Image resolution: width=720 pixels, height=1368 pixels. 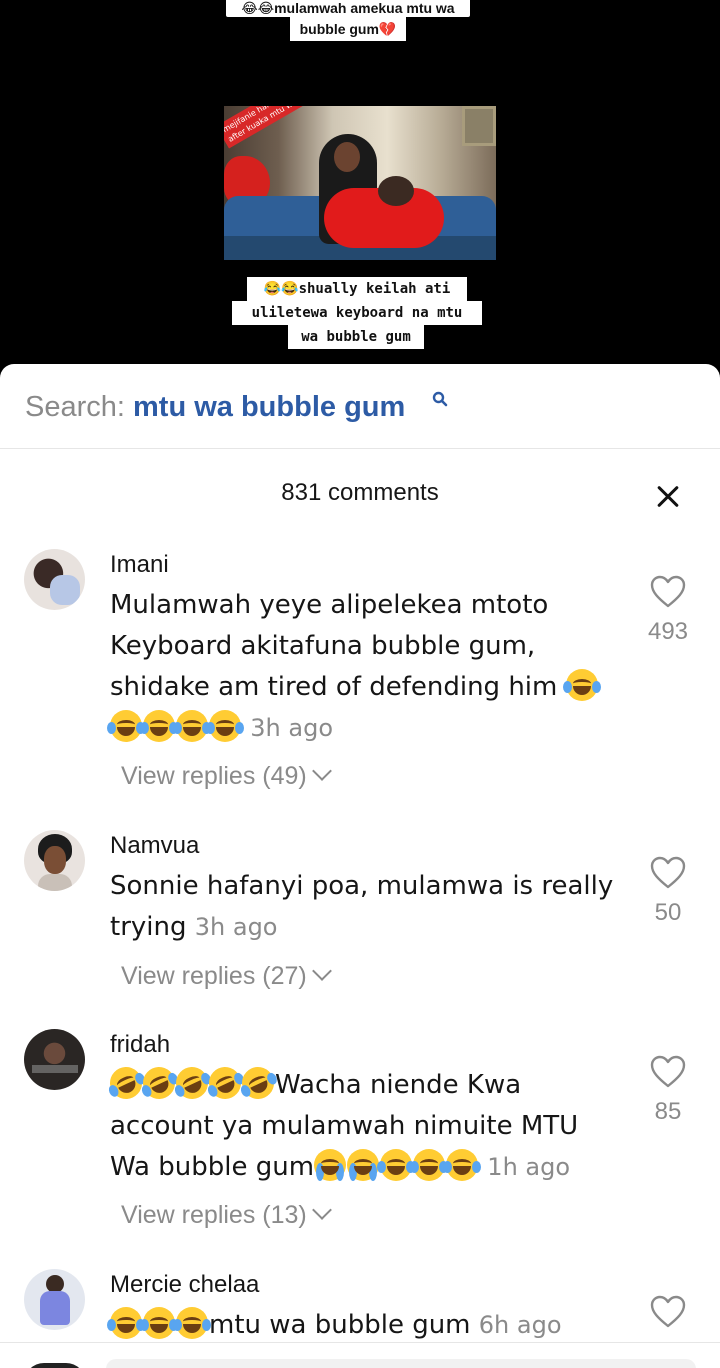 What do you see at coordinates (344, 1325) in the screenshot?
I see `comment-body: mtu wa bubble gum` at bounding box center [344, 1325].